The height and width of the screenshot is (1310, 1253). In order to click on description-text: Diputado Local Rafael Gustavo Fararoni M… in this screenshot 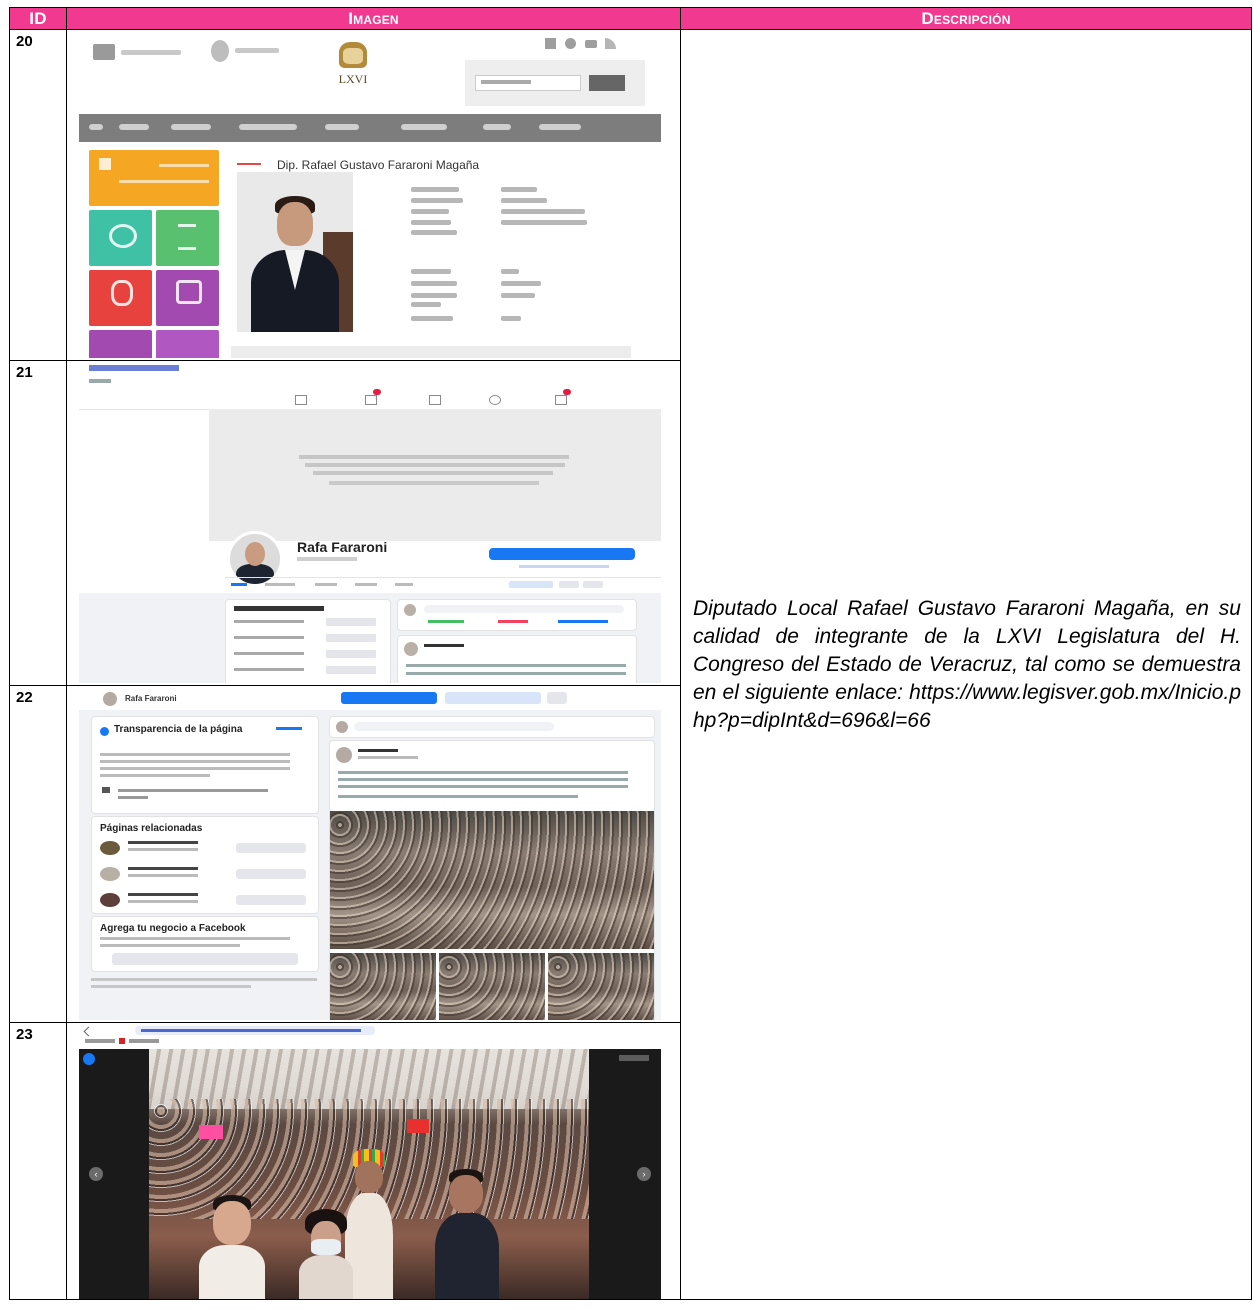, I will do `click(967, 664)`.